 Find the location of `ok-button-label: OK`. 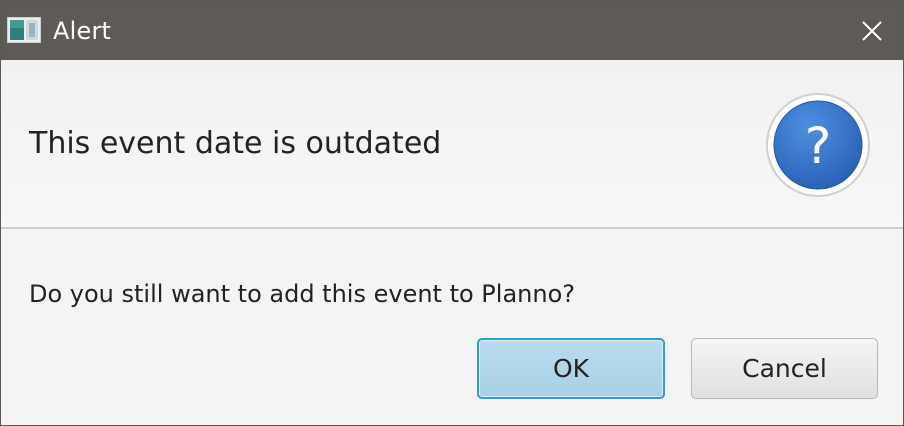

ok-button-label: OK is located at coordinates (571, 368).